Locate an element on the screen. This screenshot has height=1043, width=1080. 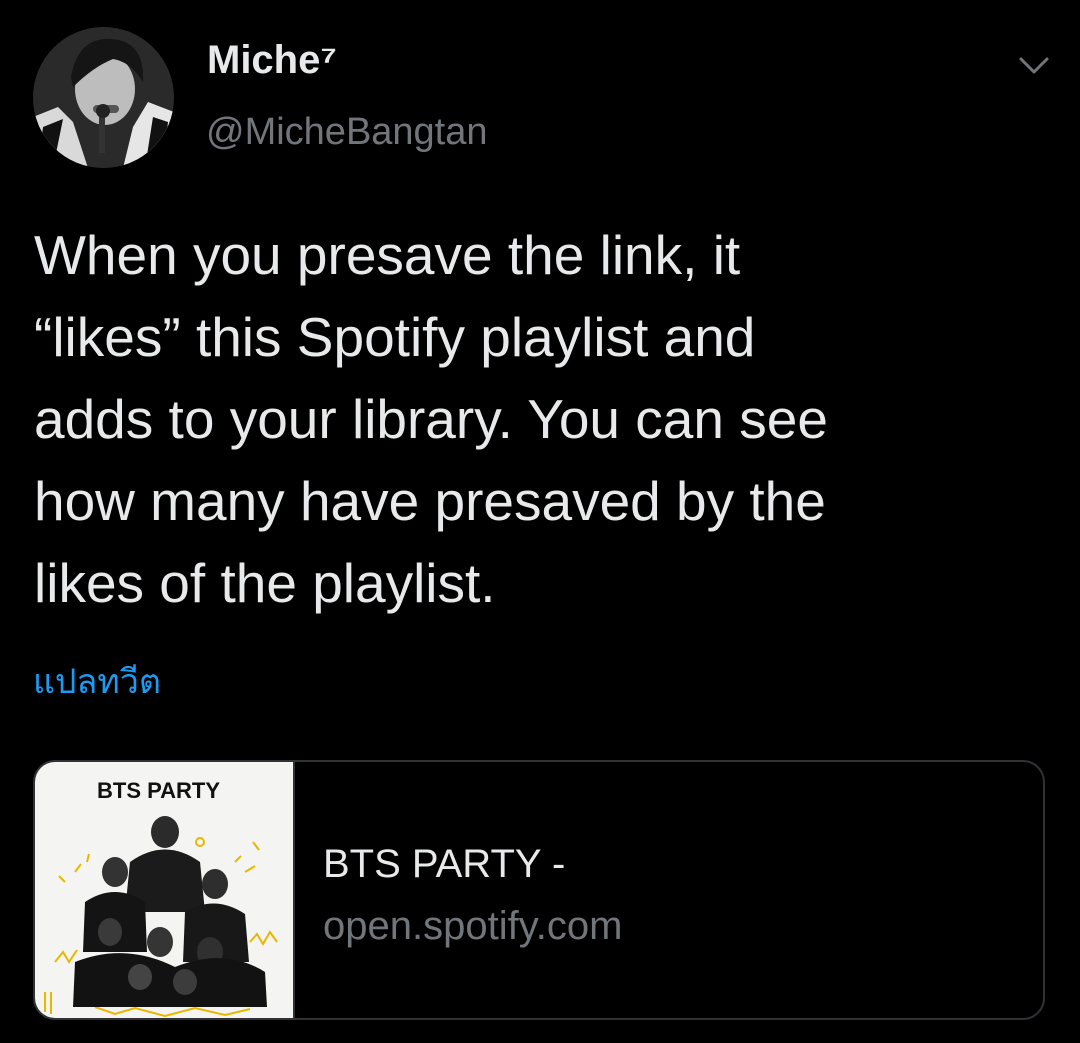
avatar-photo-icon is located at coordinates (103, 97).